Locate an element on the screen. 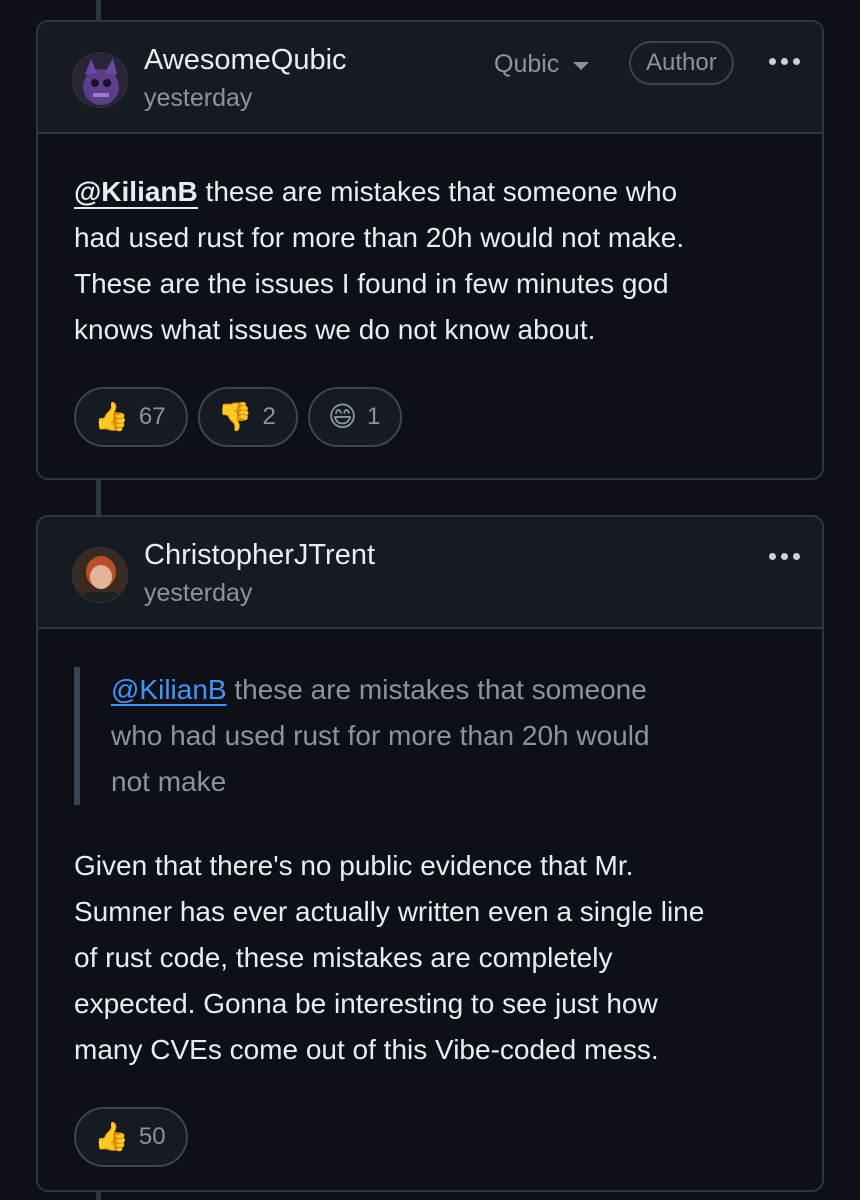 This screenshot has height=1200, width=860. purple-creature-avatar-icon is located at coordinates (100, 80).